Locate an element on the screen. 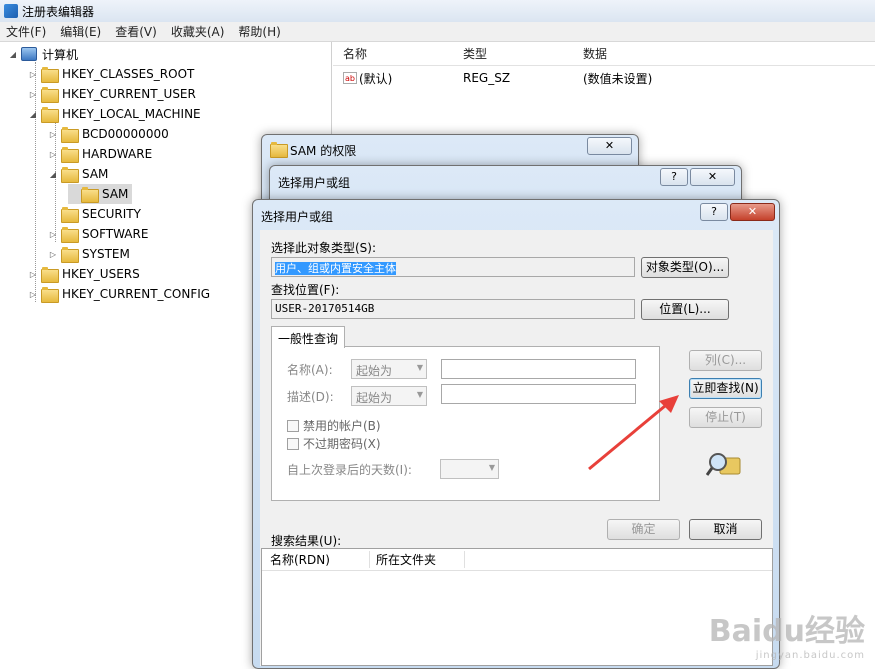  tree-item-hkcu: ▷ HKEY_CURRENT_USER is located at coordinates (112, 94).